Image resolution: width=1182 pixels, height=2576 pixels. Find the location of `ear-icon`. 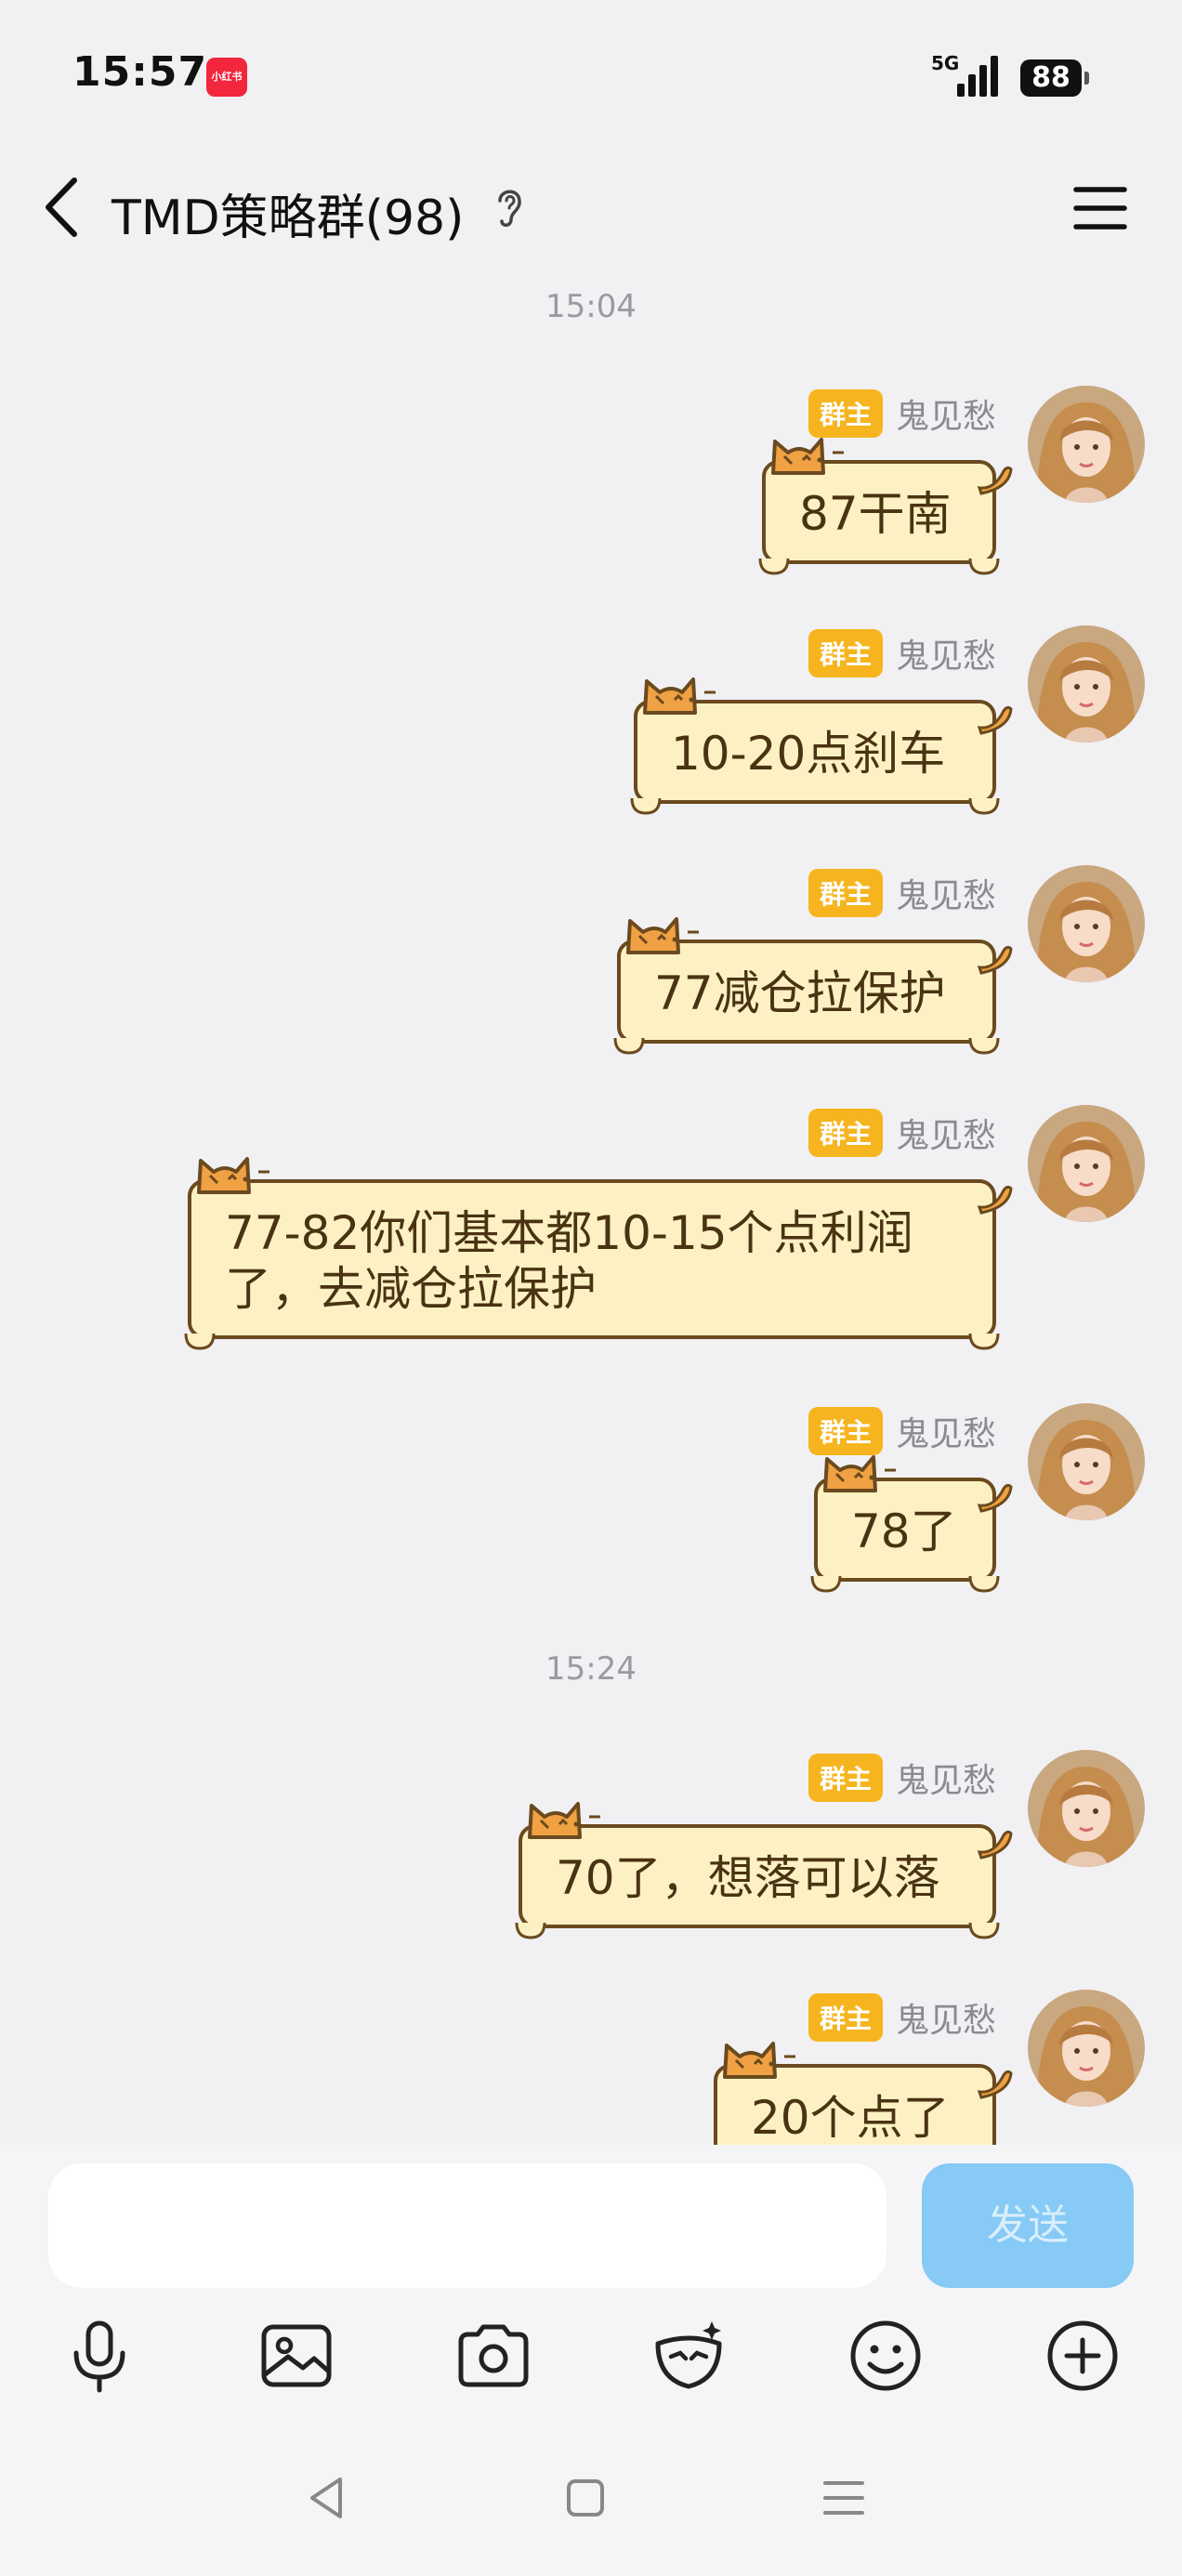

ear-icon is located at coordinates (509, 207).